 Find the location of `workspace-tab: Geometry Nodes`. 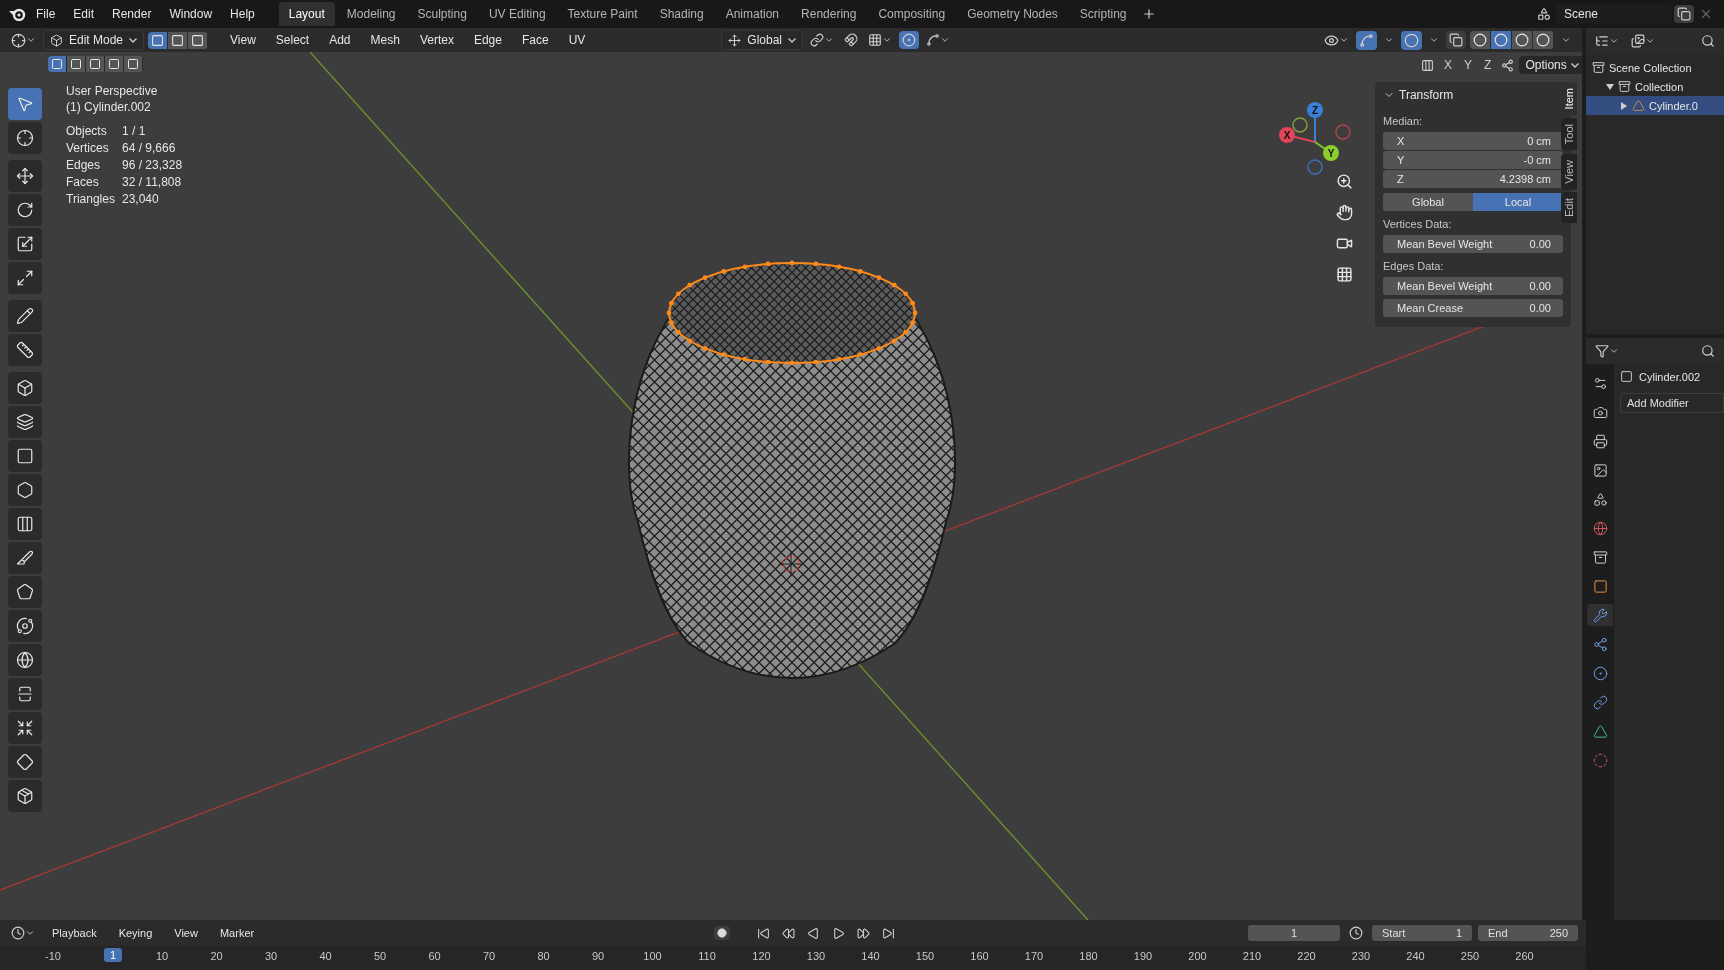

workspace-tab: Geometry Nodes is located at coordinates (1012, 14).